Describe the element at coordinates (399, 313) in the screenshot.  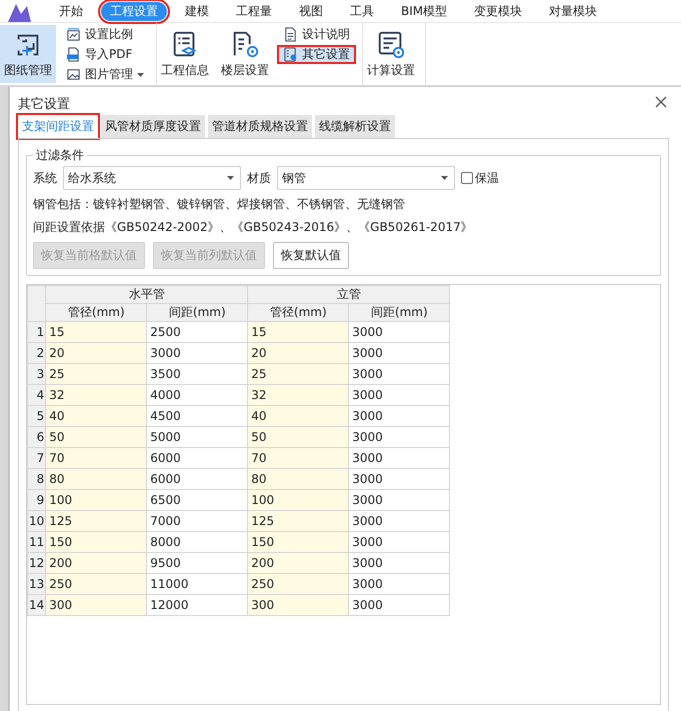
I see `column-header: 间距(mm)` at that location.